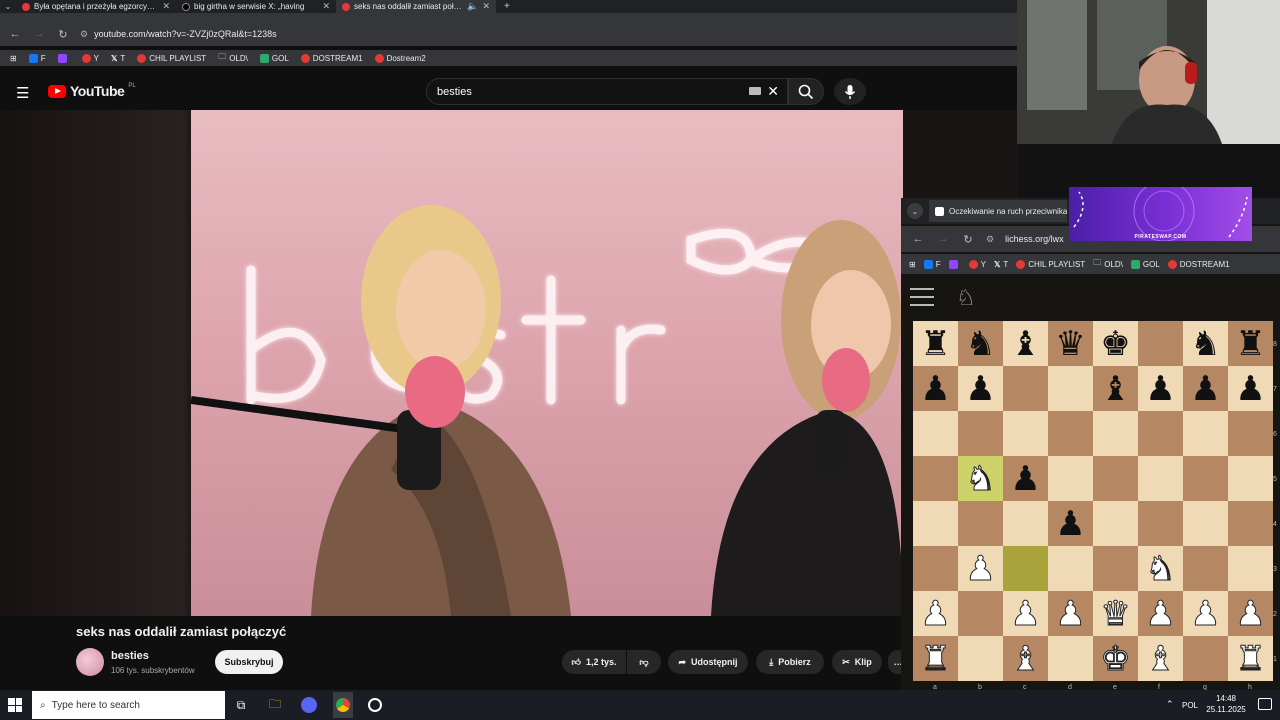 The image size is (1280, 720). What do you see at coordinates (922, 297) in the screenshot?
I see `lichess-menu-icon` at bounding box center [922, 297].